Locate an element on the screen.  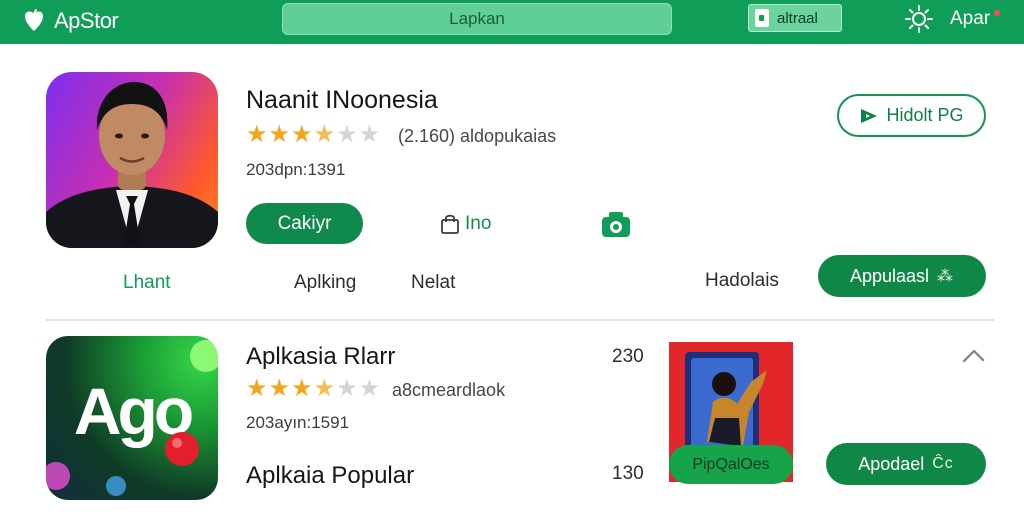
lock-icon is located at coordinates (762, 18).